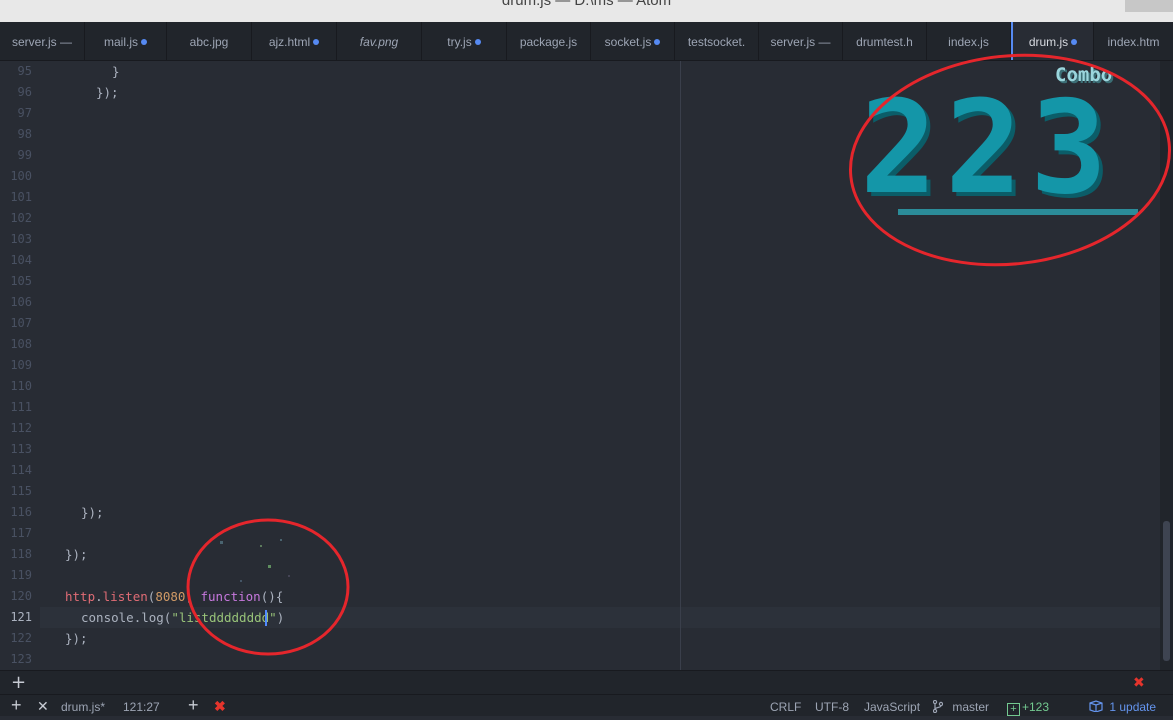  What do you see at coordinates (21, 575) in the screenshot?
I see `line-number: 119` at bounding box center [21, 575].